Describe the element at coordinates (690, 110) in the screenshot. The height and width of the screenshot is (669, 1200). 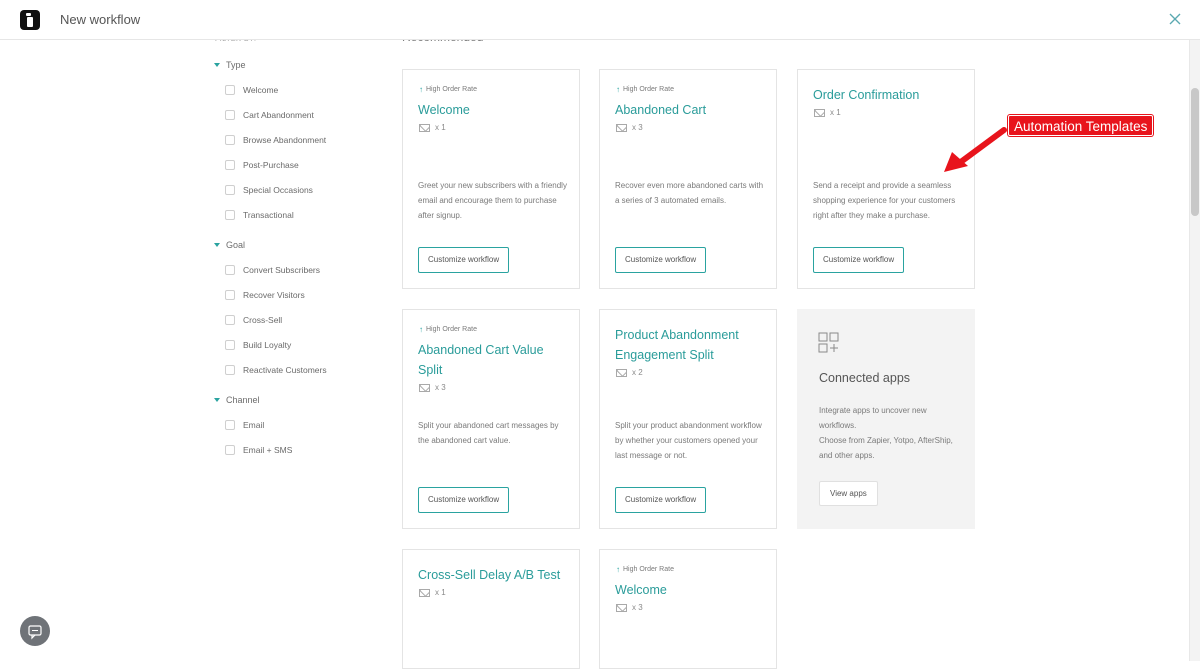
I see `card-title: Abandoned Cart` at that location.